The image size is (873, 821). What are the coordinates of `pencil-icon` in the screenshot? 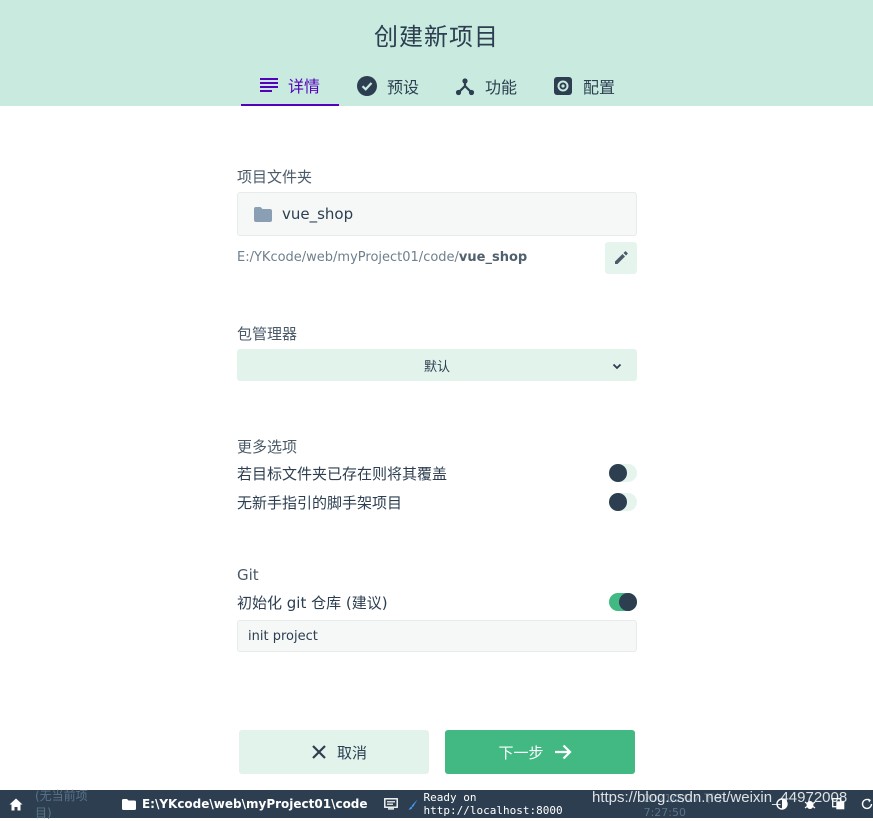 It's located at (621, 258).